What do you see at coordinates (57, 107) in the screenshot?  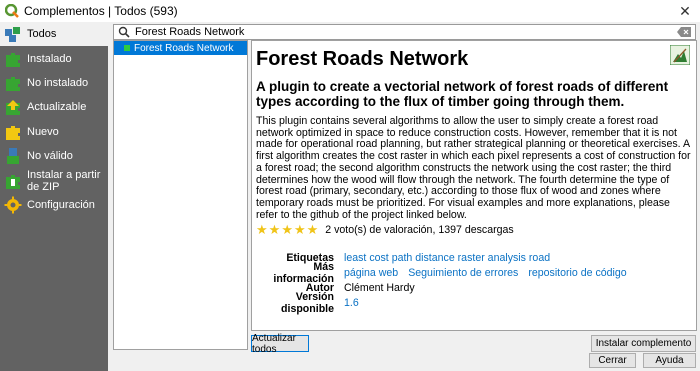 I see `sidebar-item-label: Actualizable` at bounding box center [57, 107].